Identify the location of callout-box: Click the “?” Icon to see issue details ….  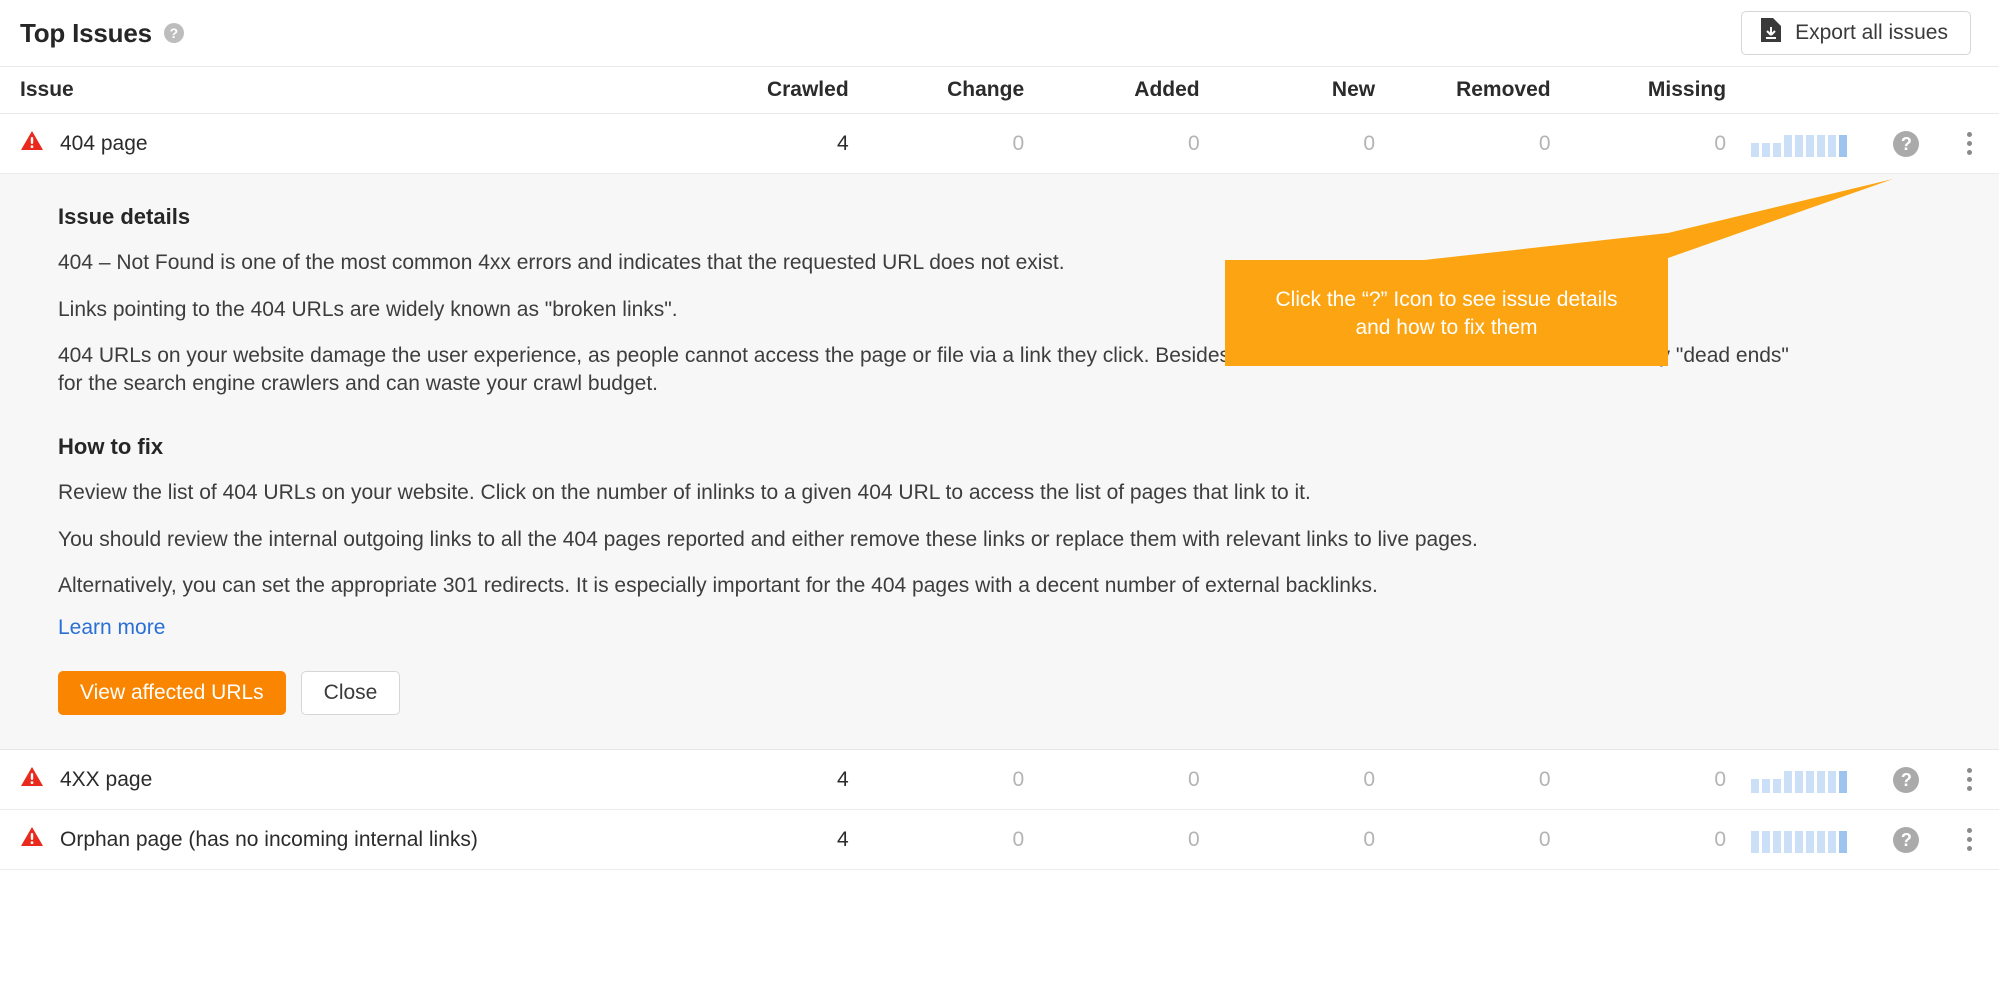
(1446, 313).